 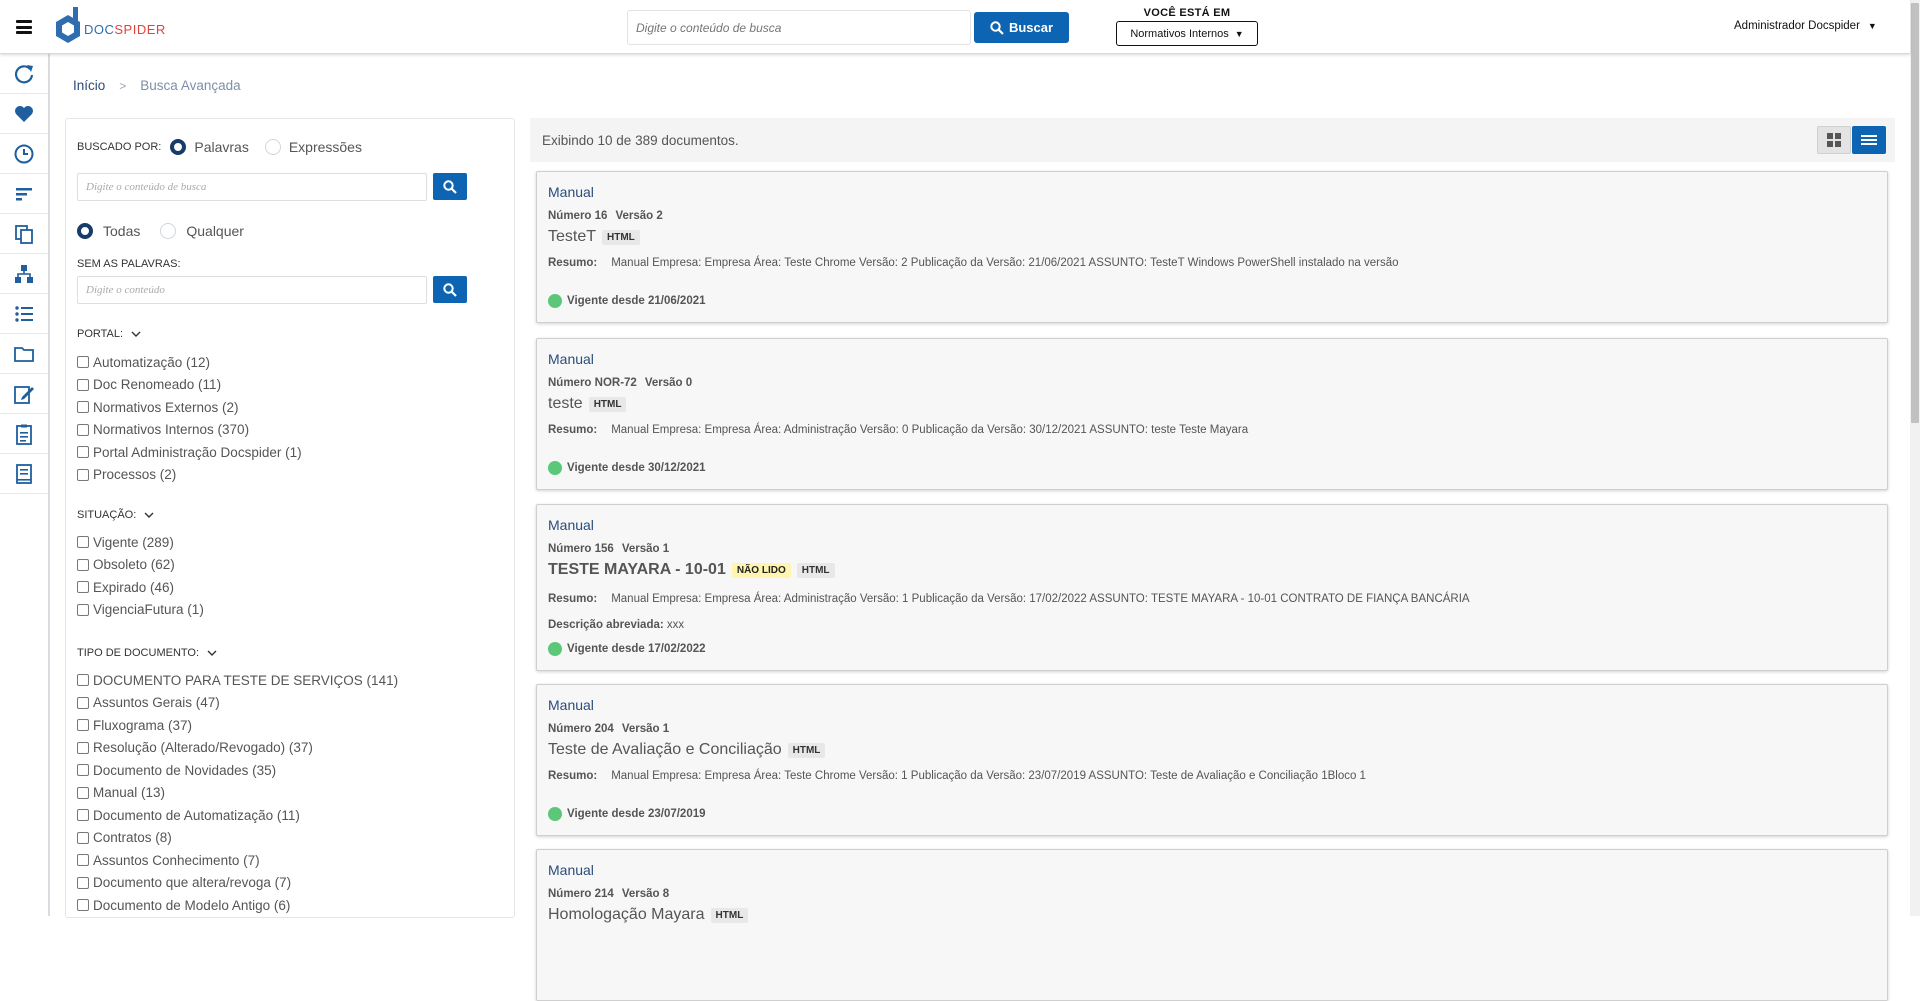 I want to click on tipo-item: Documento de Modelo Antigo (6), so click(x=237, y=905).